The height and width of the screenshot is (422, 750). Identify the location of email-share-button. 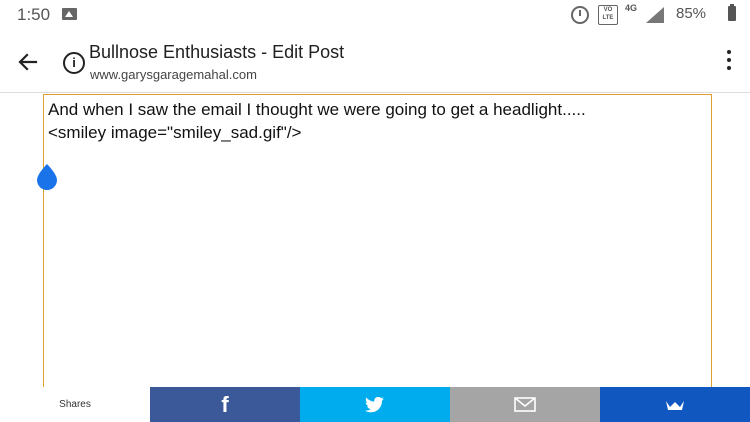
(525, 404).